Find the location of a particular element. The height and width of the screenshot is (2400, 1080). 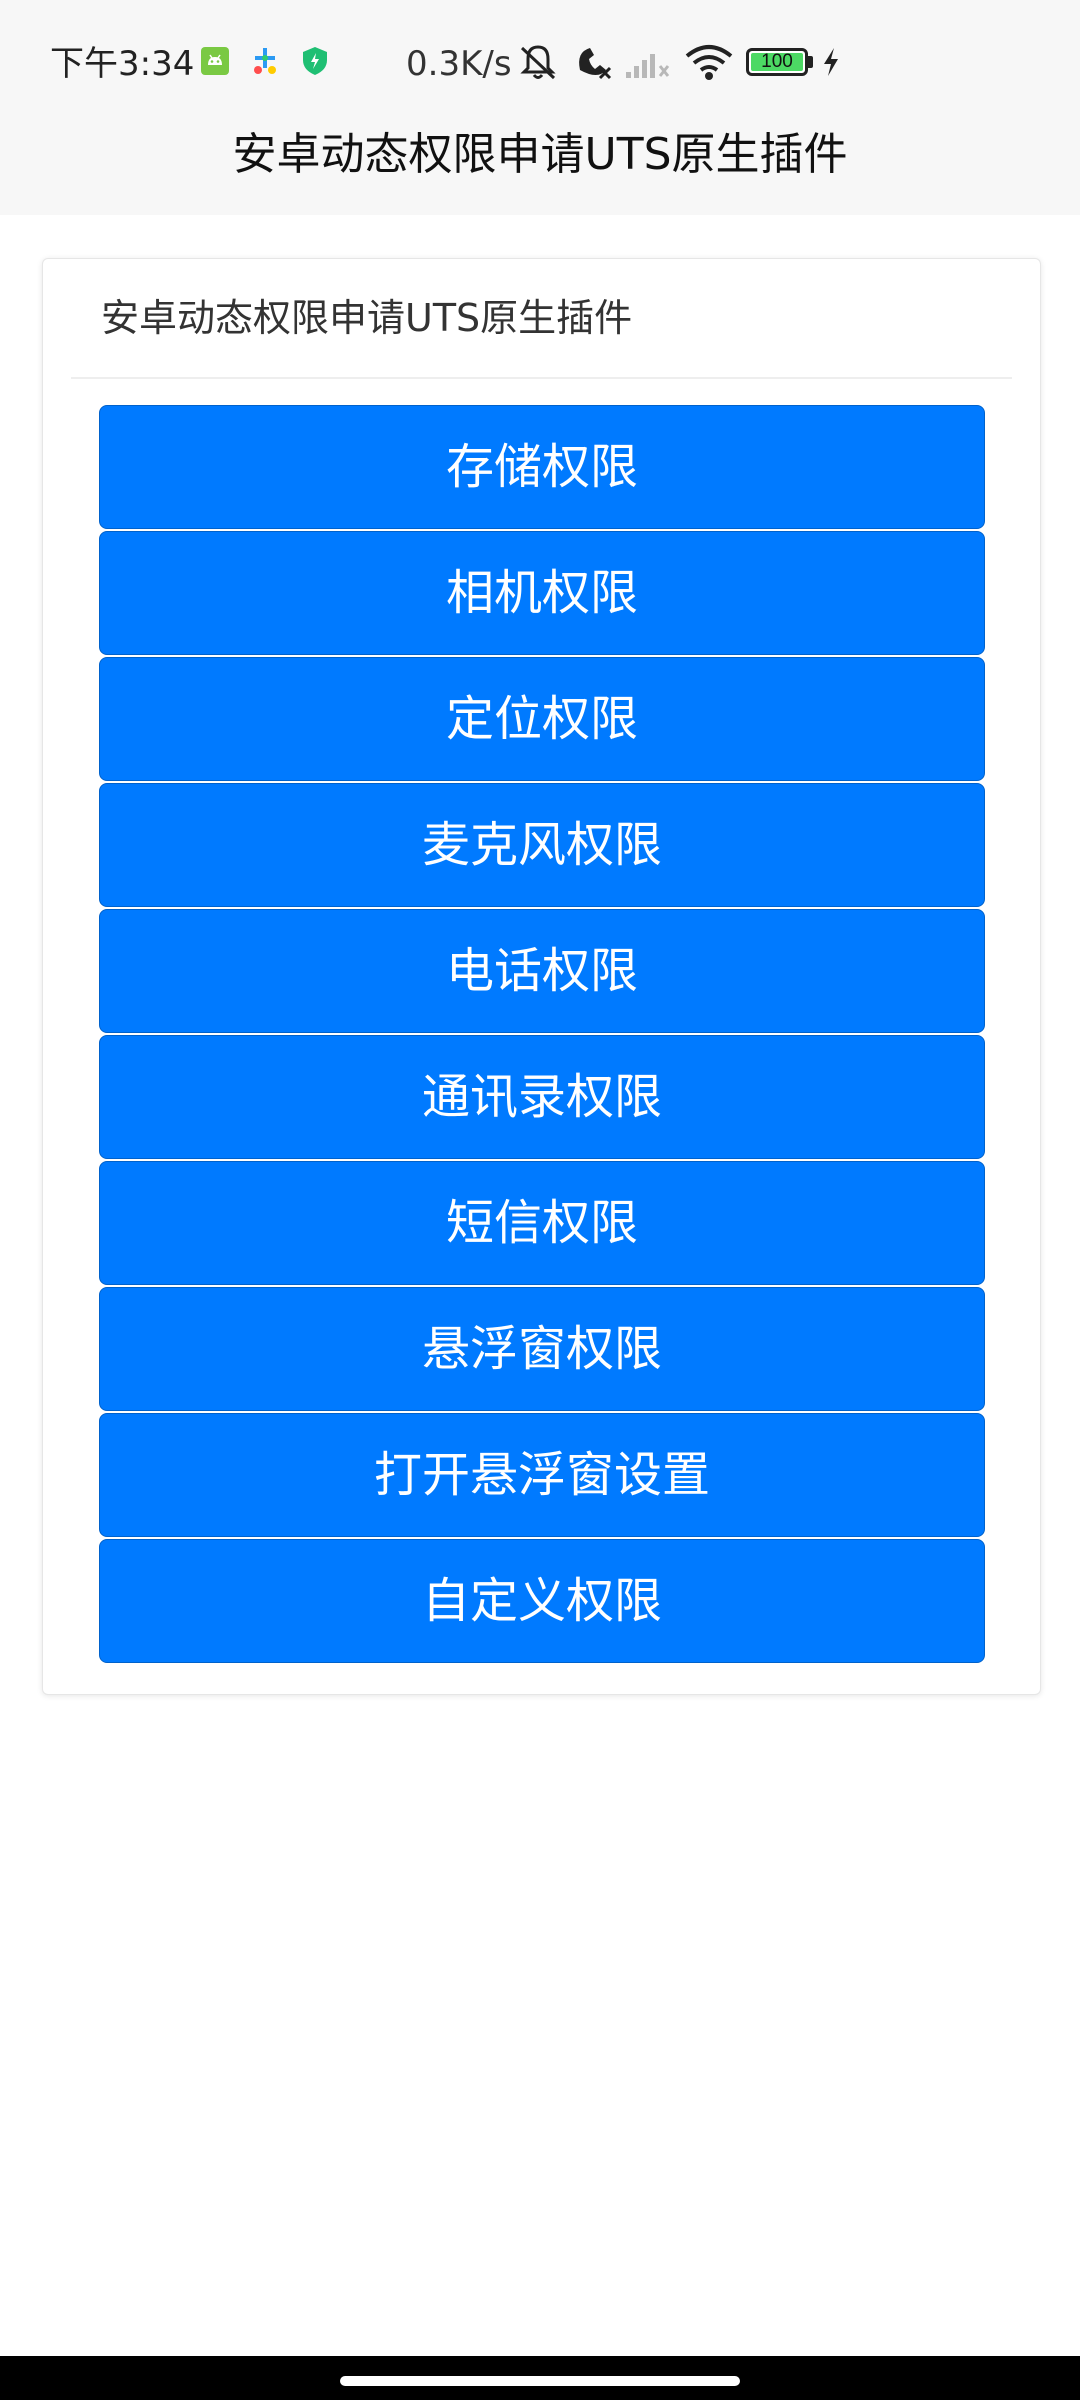

sms-permission-button: 短信权限 is located at coordinates (542, 1223).